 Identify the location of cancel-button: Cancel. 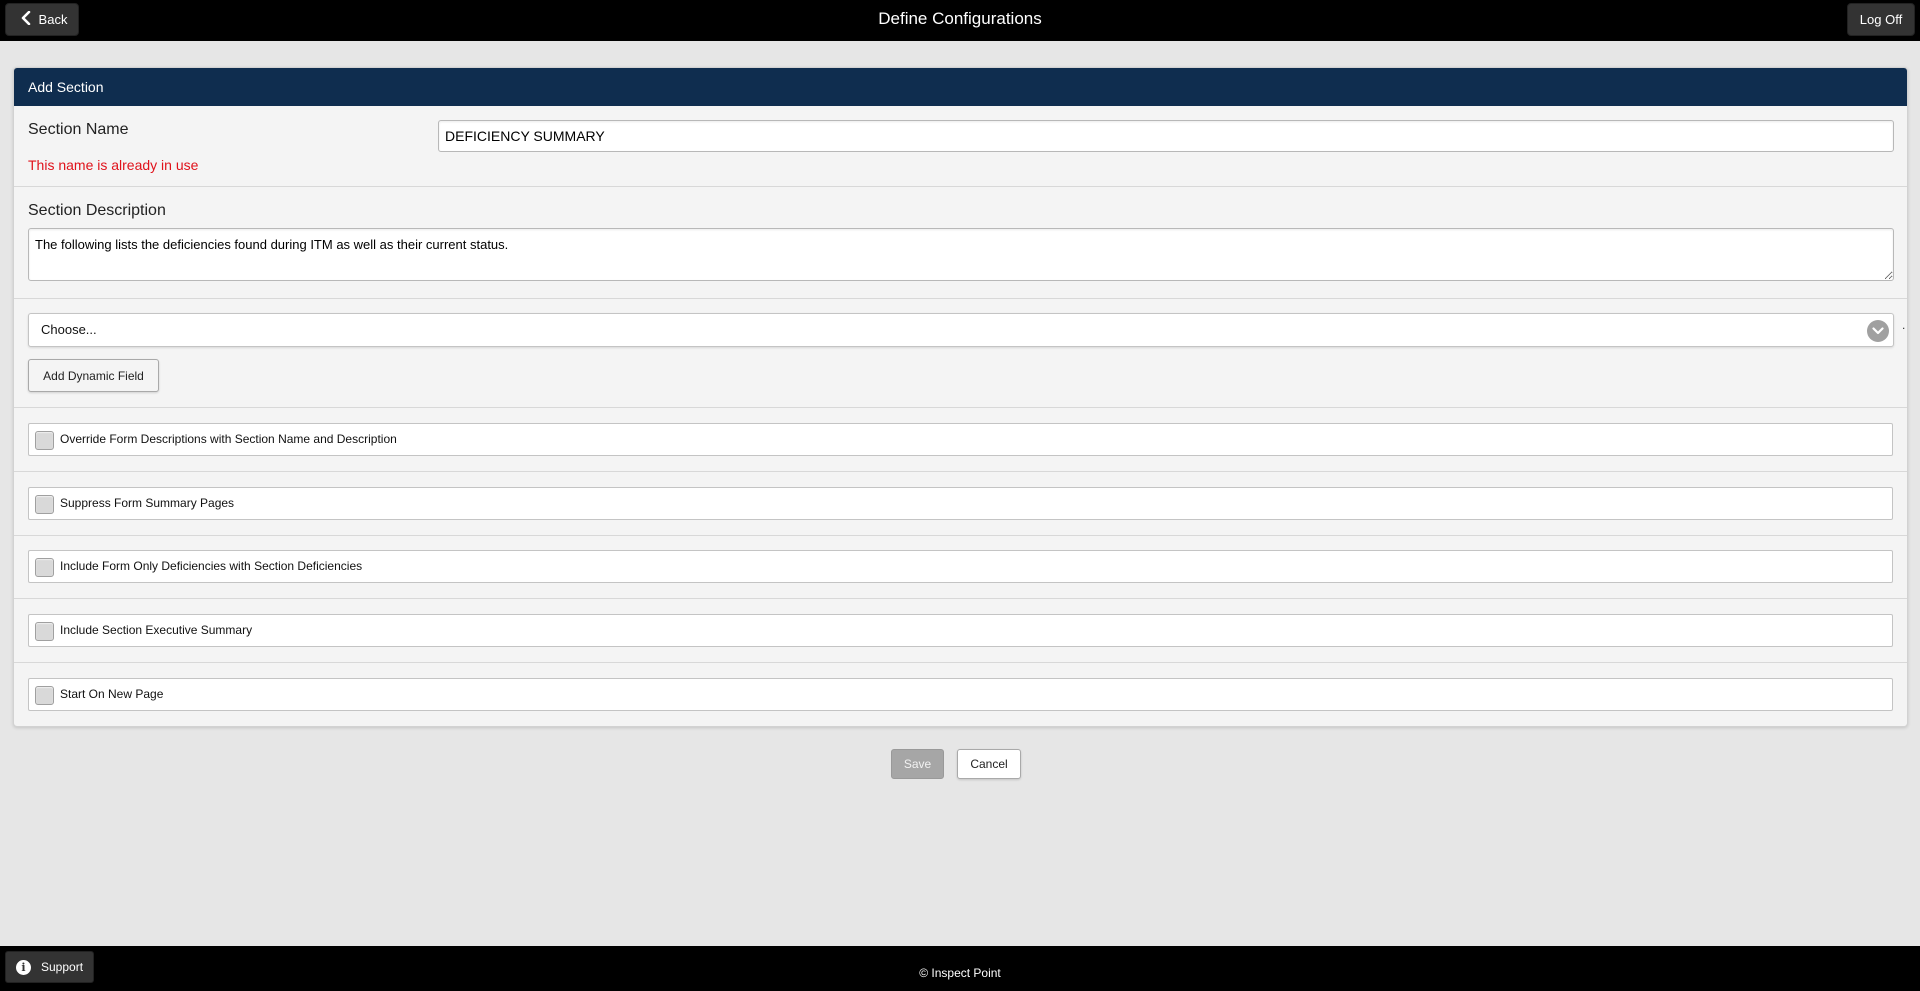
(989, 764).